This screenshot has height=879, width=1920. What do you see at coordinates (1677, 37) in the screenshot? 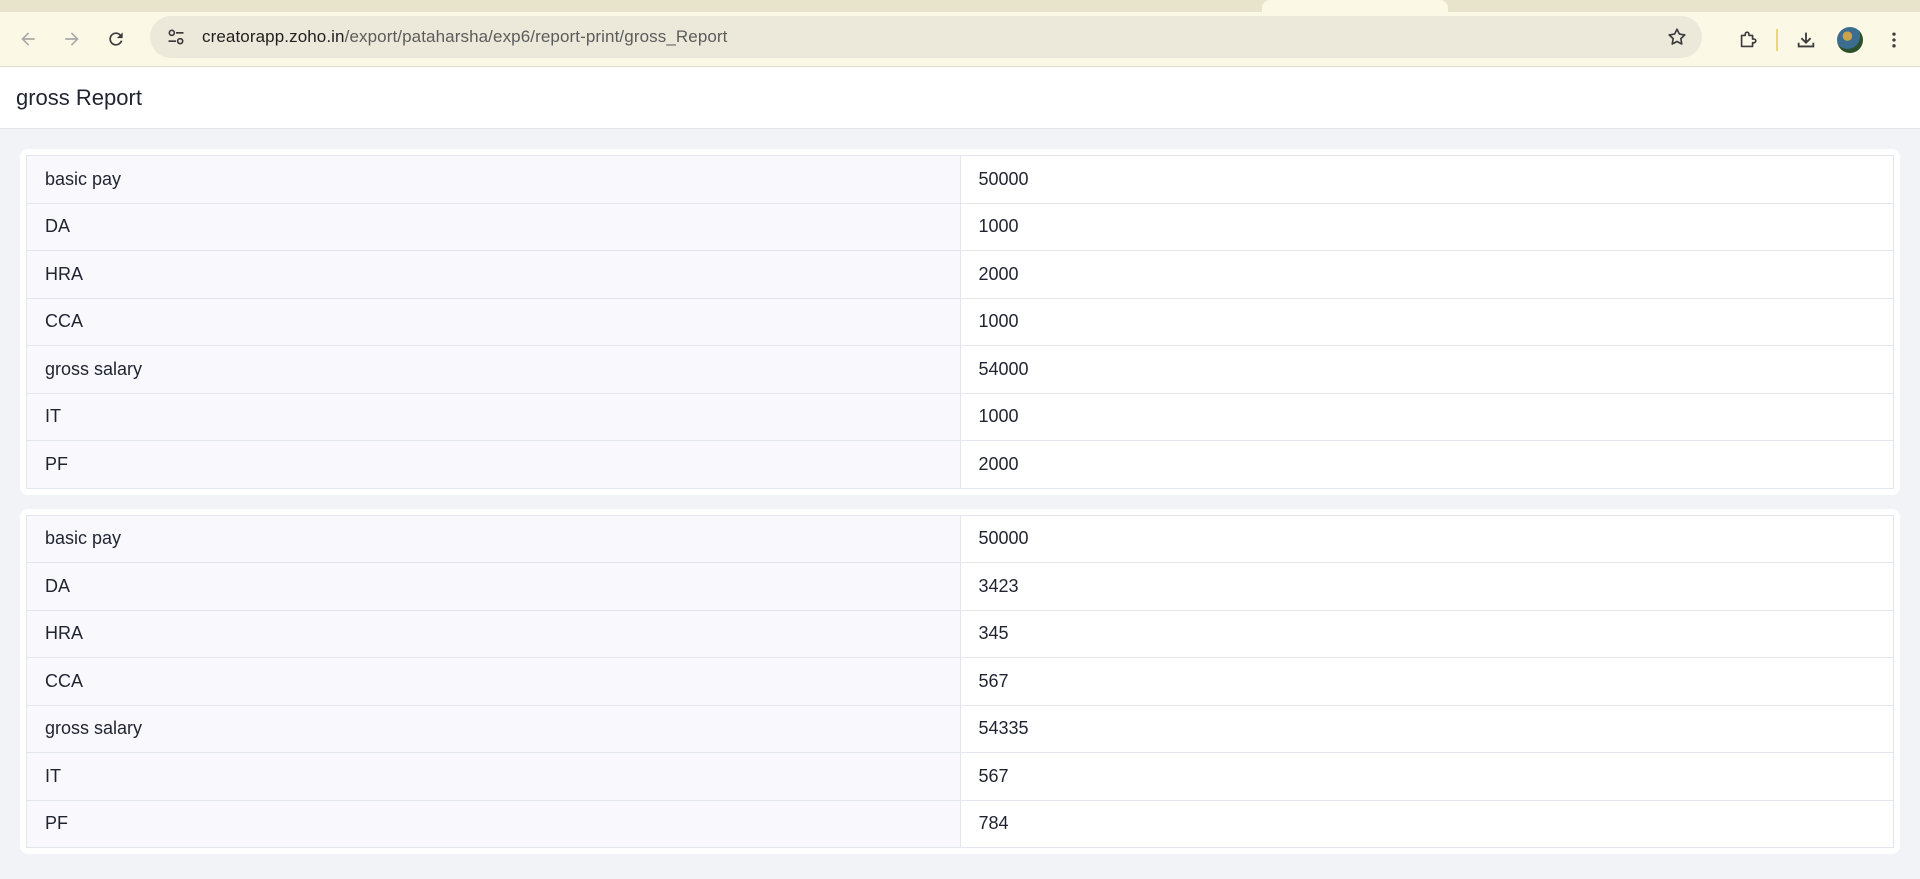
I see `bookmark-star-icon` at bounding box center [1677, 37].